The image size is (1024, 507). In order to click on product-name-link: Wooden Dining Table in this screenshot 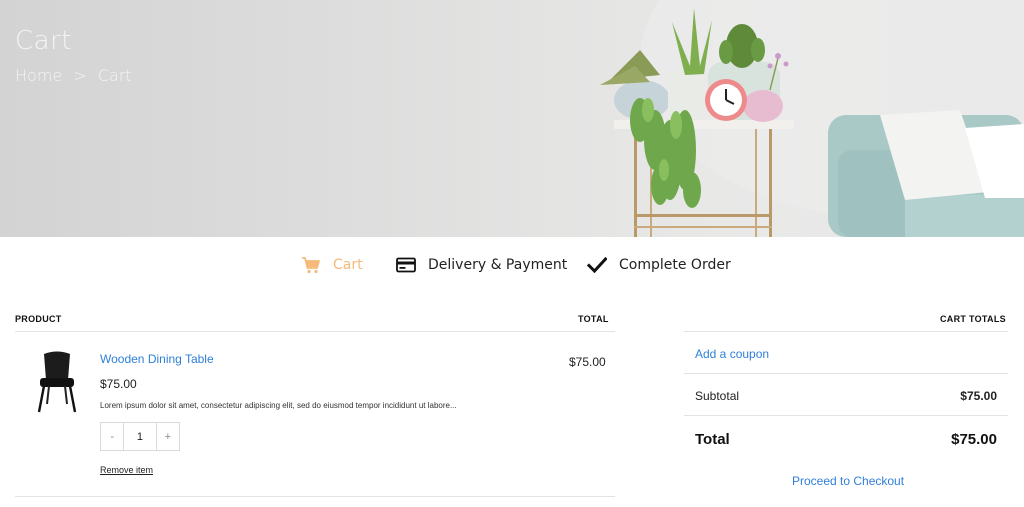, I will do `click(157, 359)`.